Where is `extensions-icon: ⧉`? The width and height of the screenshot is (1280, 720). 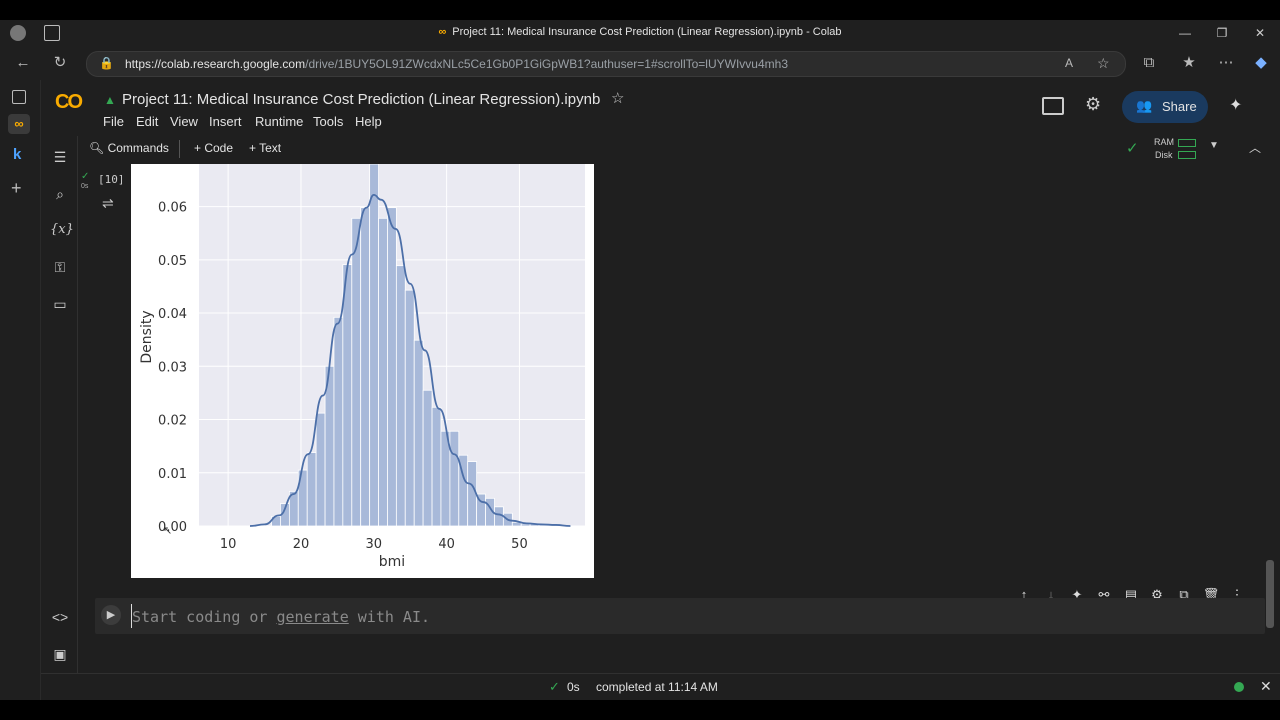 extensions-icon: ⧉ is located at coordinates (1149, 63).